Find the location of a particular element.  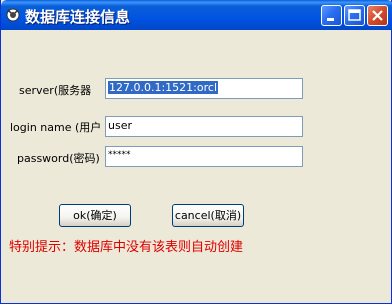

title-bar: 数据库连接信息 is located at coordinates (196, 15).